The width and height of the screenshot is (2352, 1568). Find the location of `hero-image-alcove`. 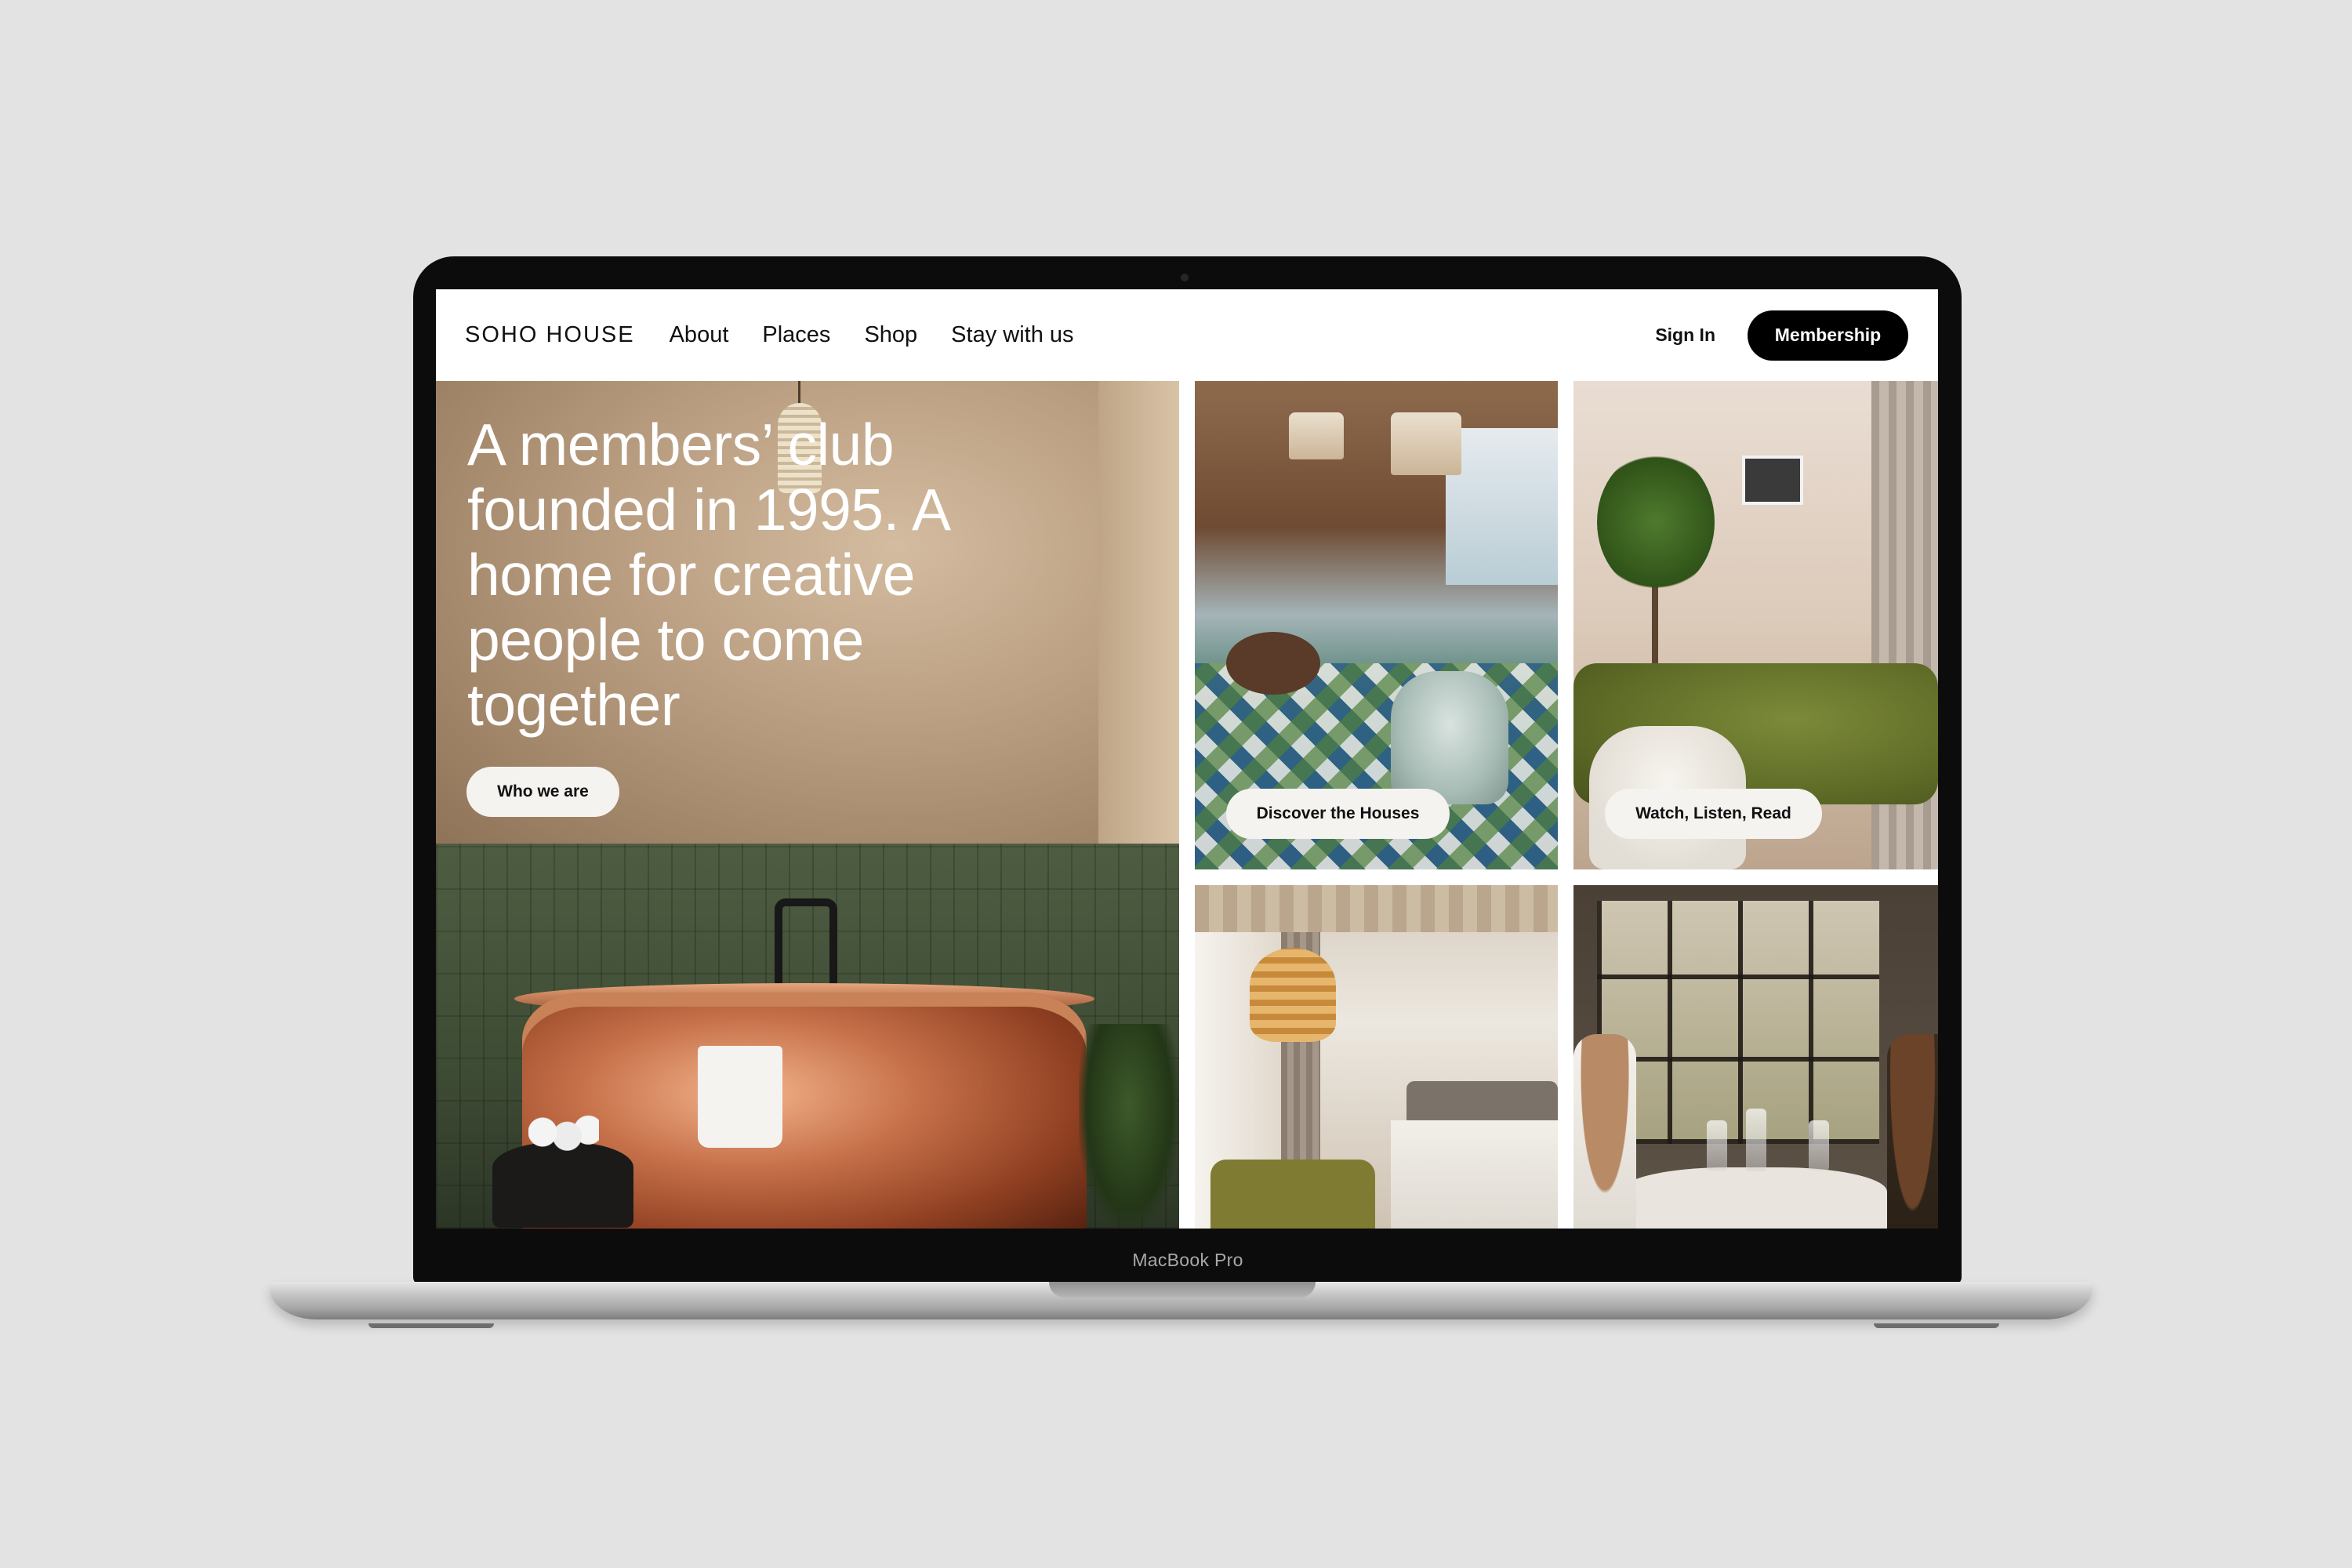

hero-image-alcove is located at coordinates (1138, 616).